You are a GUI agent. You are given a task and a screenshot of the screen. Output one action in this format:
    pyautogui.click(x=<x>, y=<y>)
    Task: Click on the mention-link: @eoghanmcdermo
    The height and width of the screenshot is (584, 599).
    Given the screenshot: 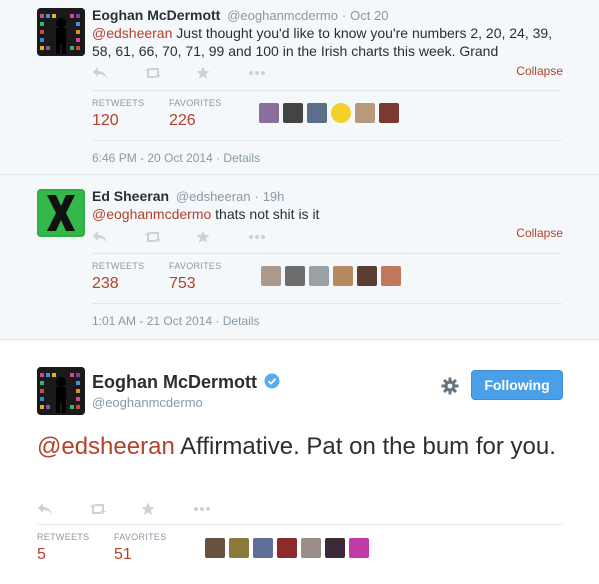 What is the action you would take?
    pyautogui.click(x=151, y=214)
    